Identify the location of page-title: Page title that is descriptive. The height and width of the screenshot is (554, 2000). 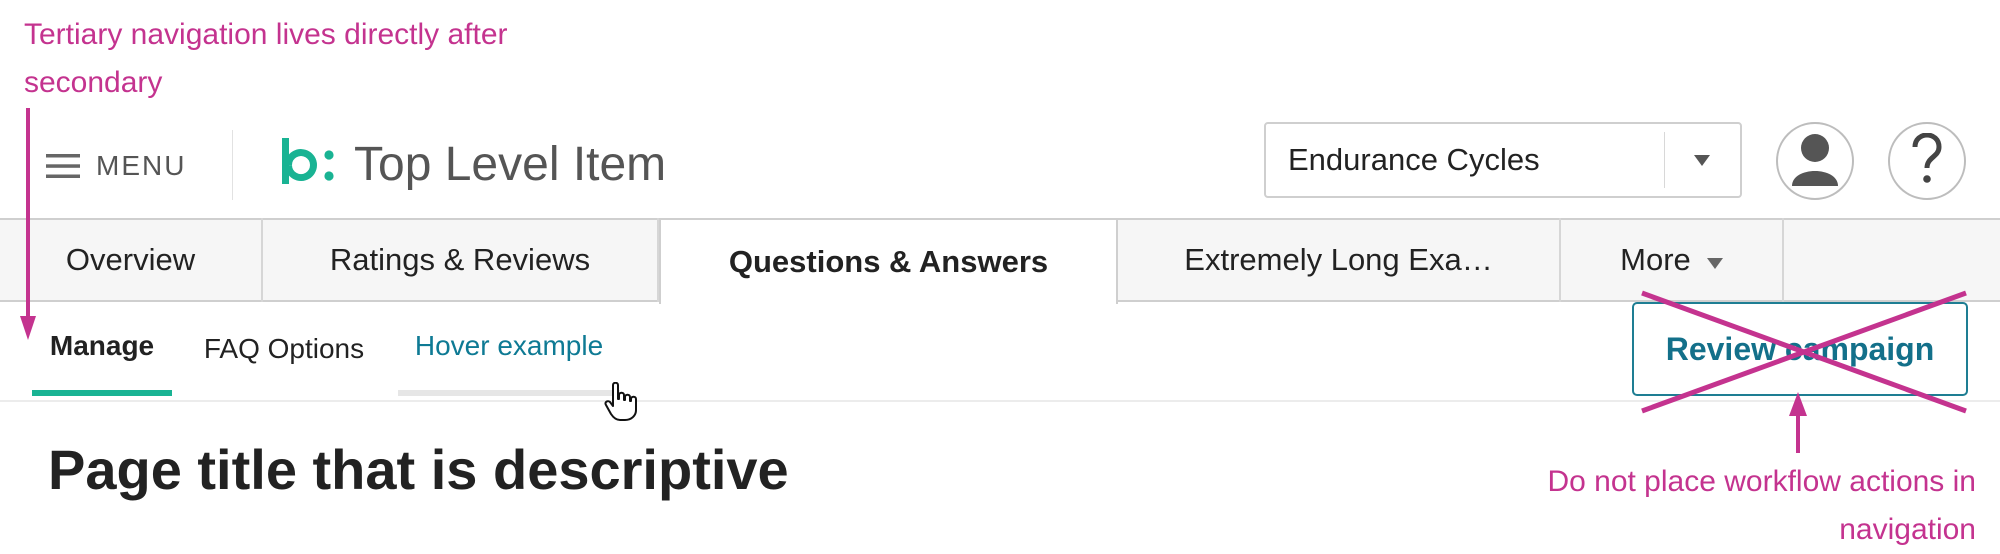
(418, 469).